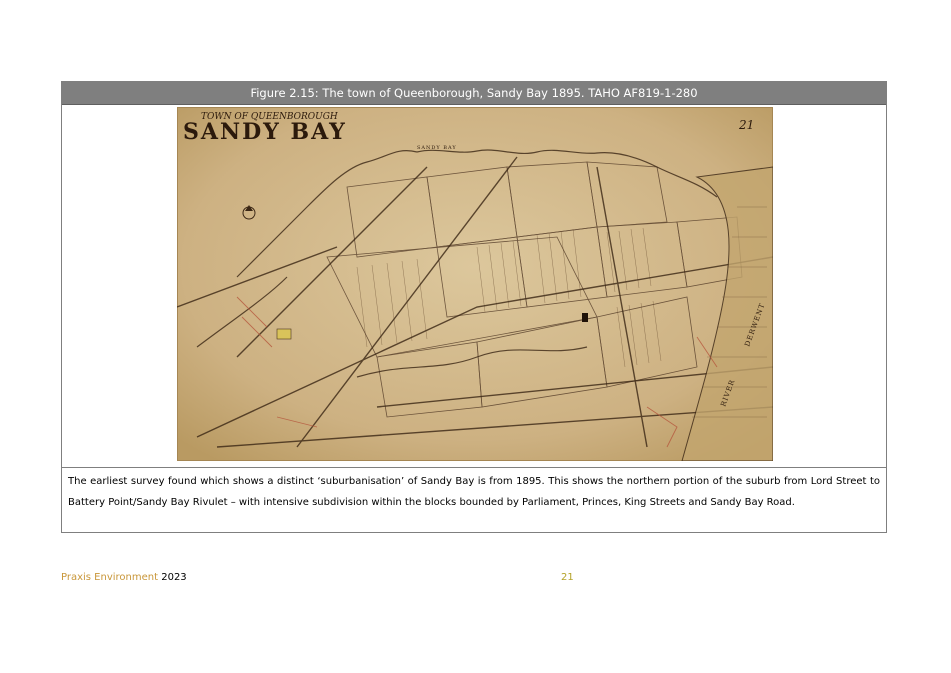 The width and height of the screenshot is (951, 673). I want to click on map-bay-label: SANDY BAY, so click(437, 148).